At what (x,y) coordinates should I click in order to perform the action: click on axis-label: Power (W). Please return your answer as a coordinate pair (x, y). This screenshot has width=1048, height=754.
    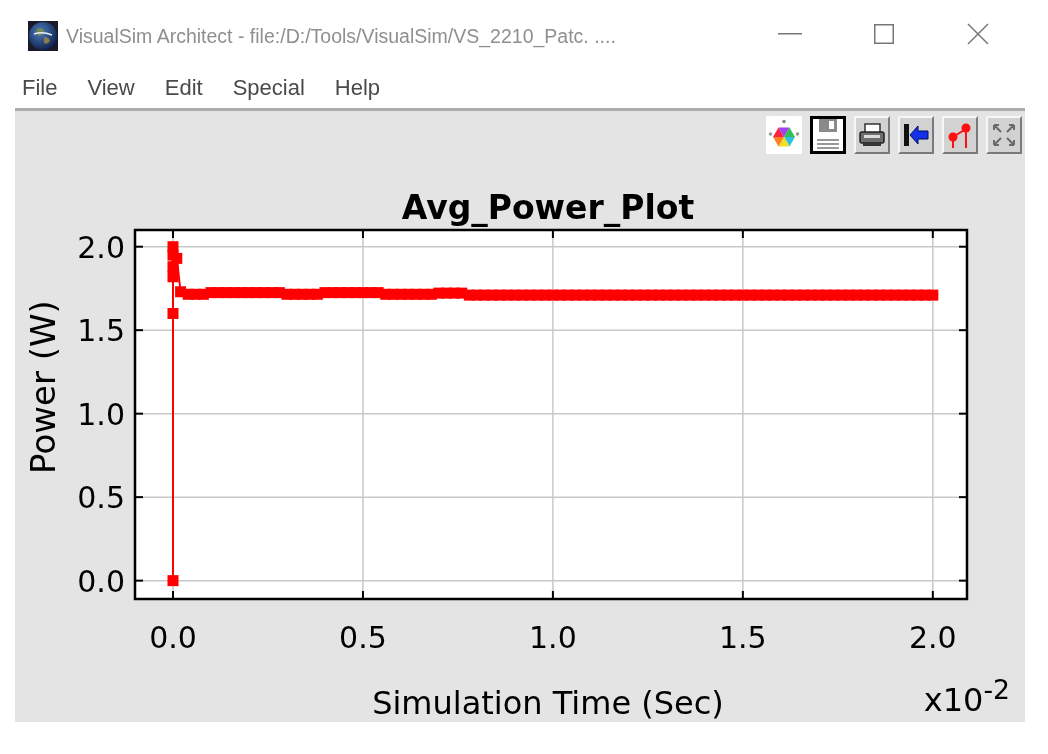
    Looking at the image, I should click on (43, 387).